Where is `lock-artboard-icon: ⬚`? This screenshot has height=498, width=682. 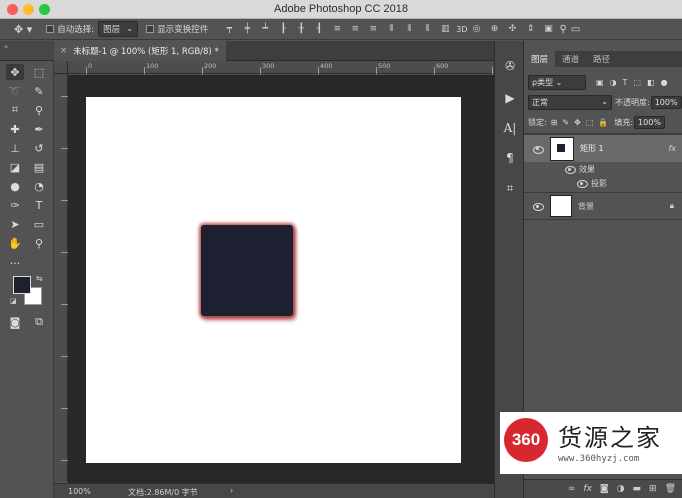
lock-artboard-icon: ⬚ is located at coordinates (590, 122).